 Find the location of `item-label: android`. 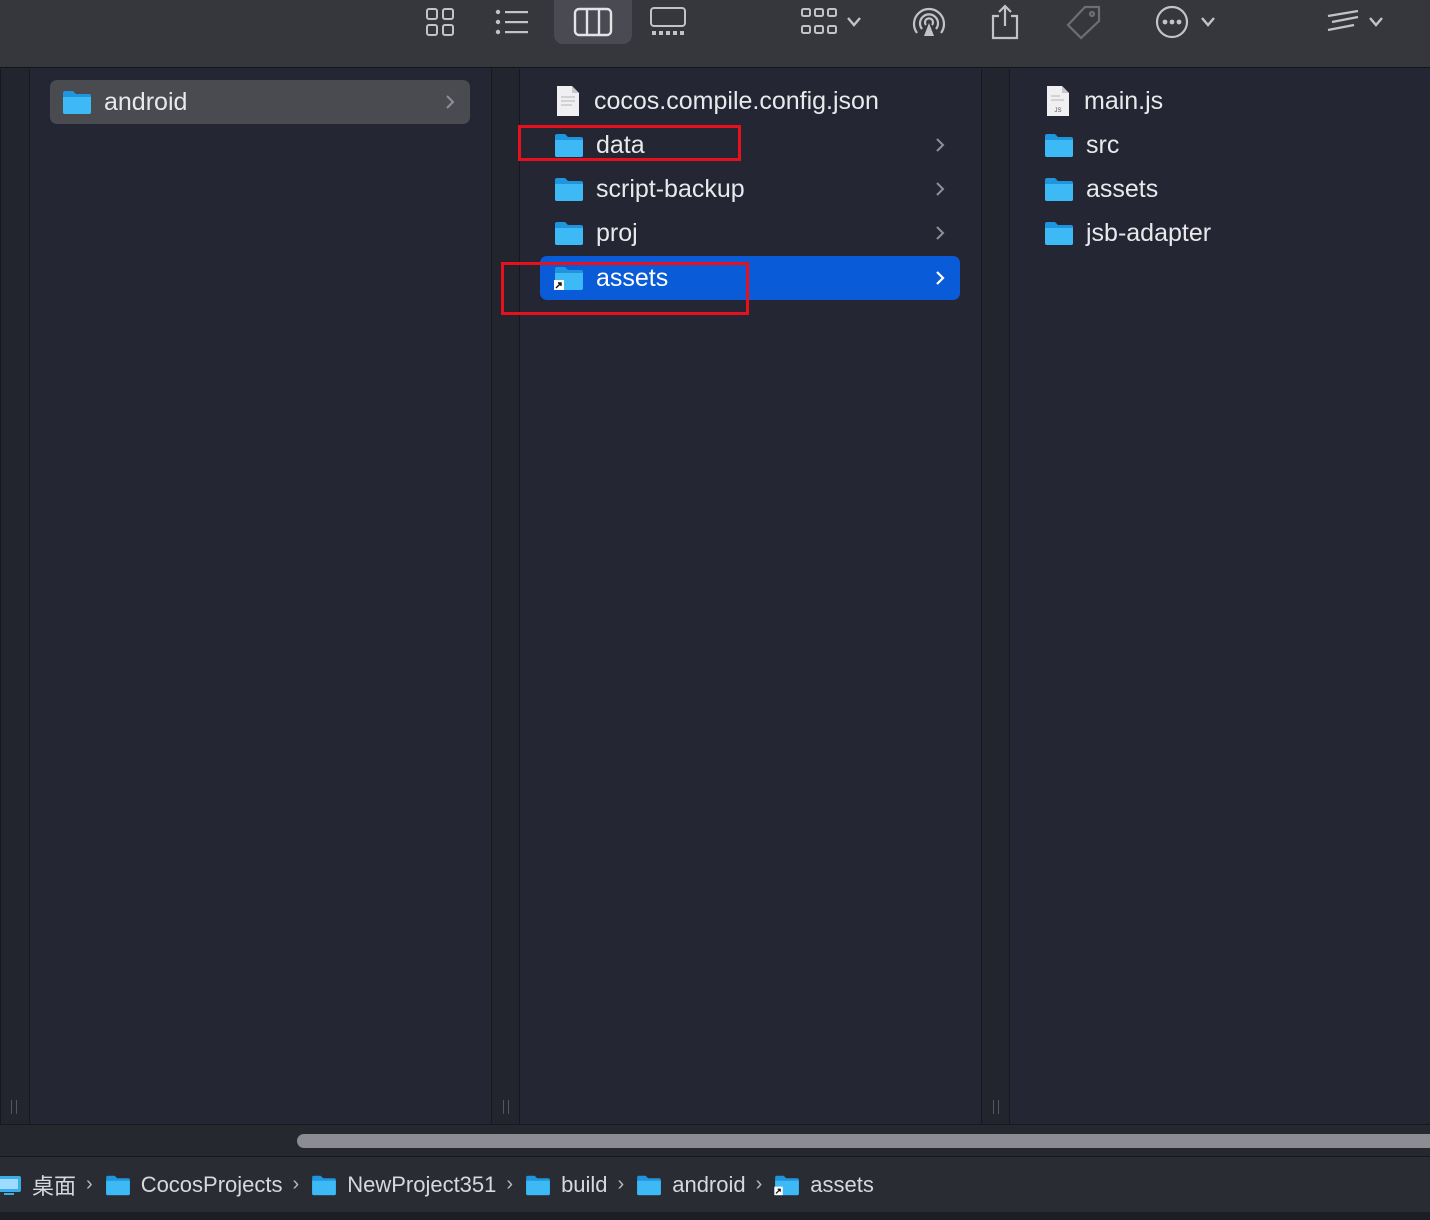

item-label: android is located at coordinates (146, 101).